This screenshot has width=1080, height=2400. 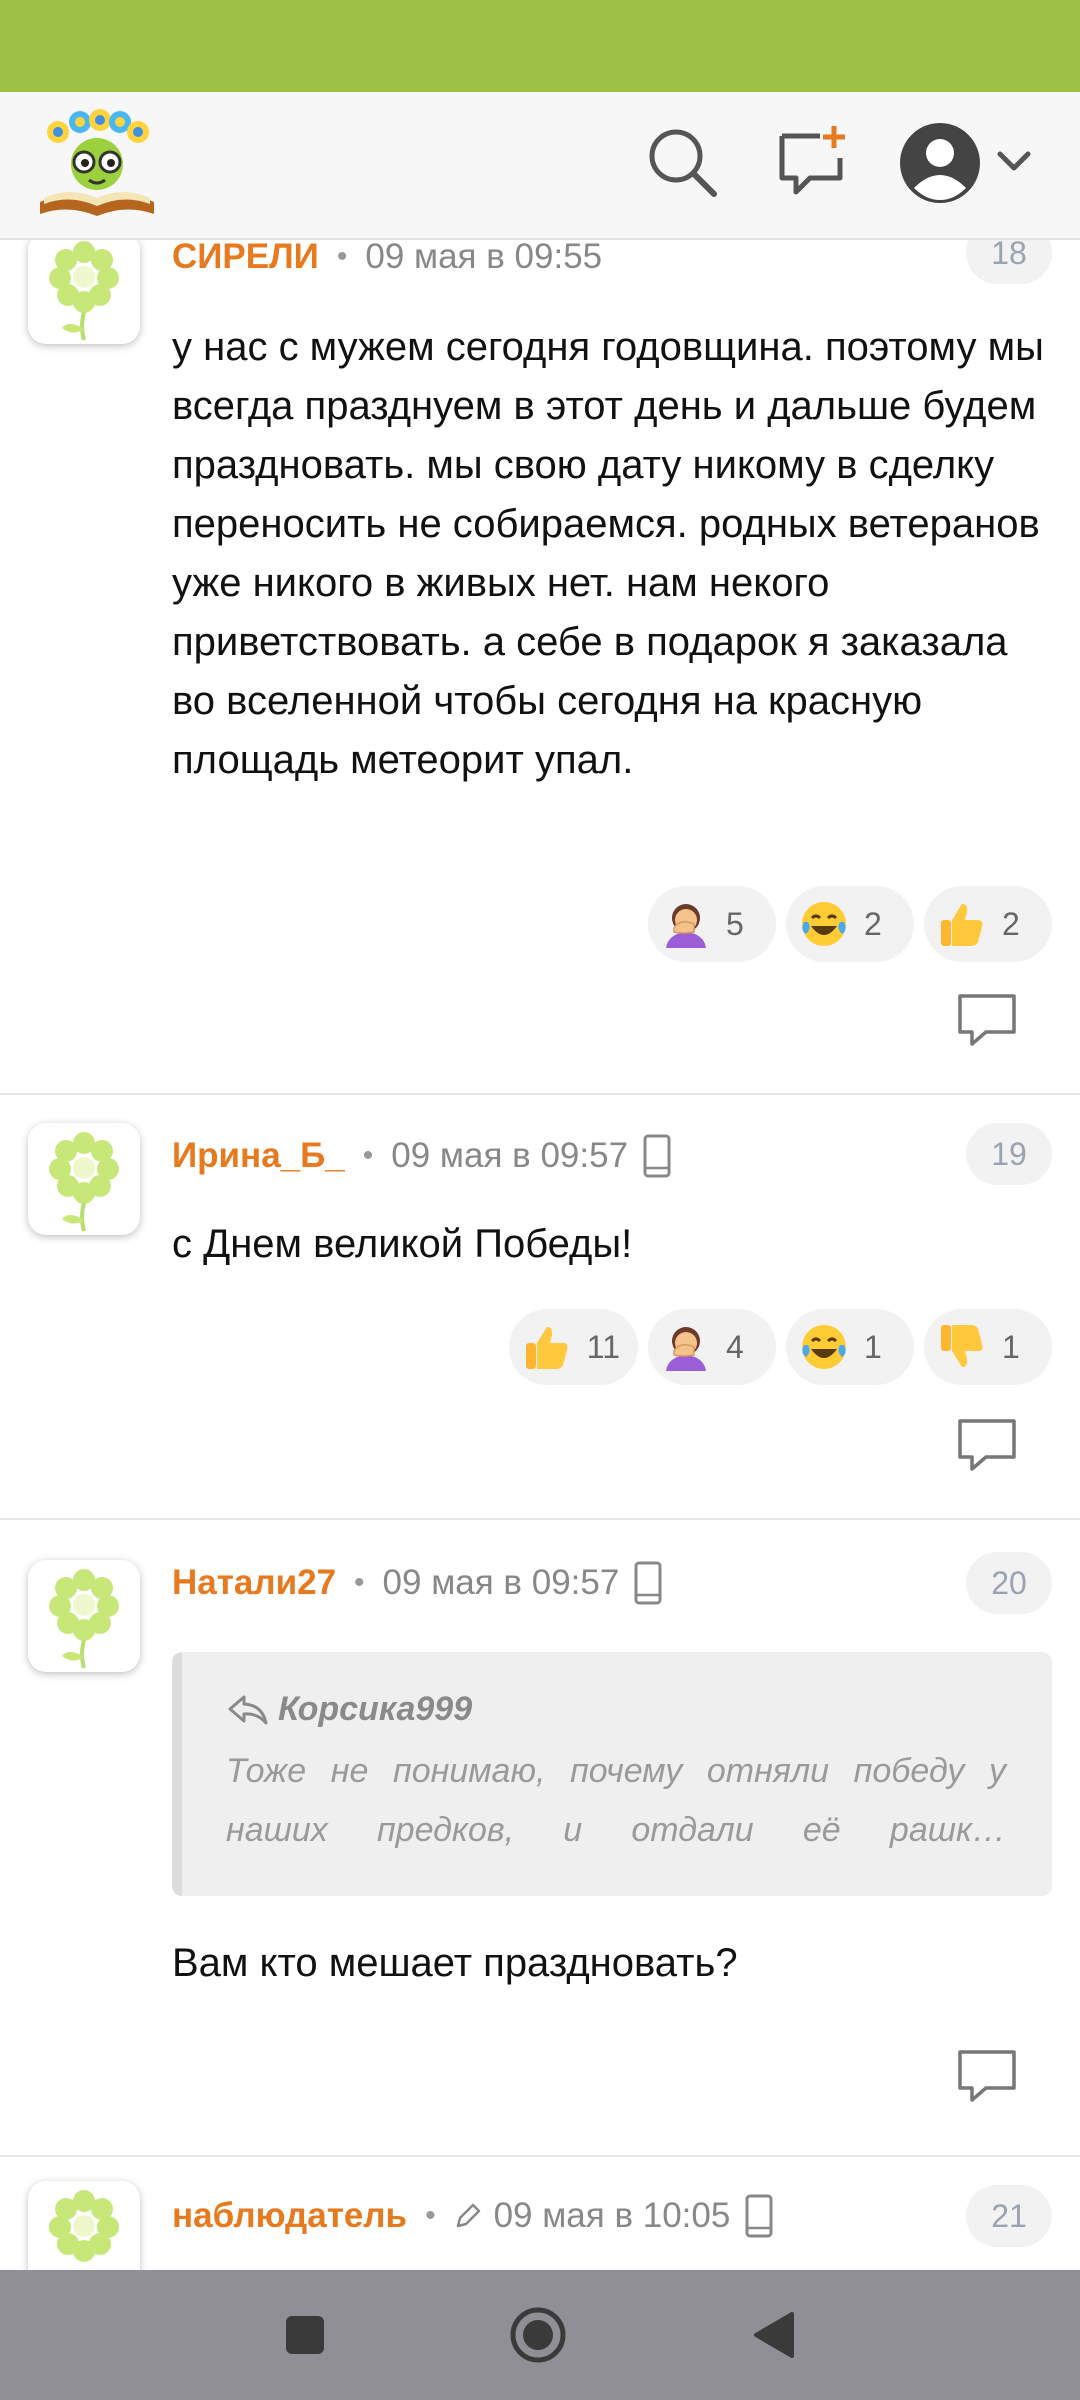 I want to click on comment-meta: Натали27 • 09 мая в 09:57, so click(x=417, y=1583).